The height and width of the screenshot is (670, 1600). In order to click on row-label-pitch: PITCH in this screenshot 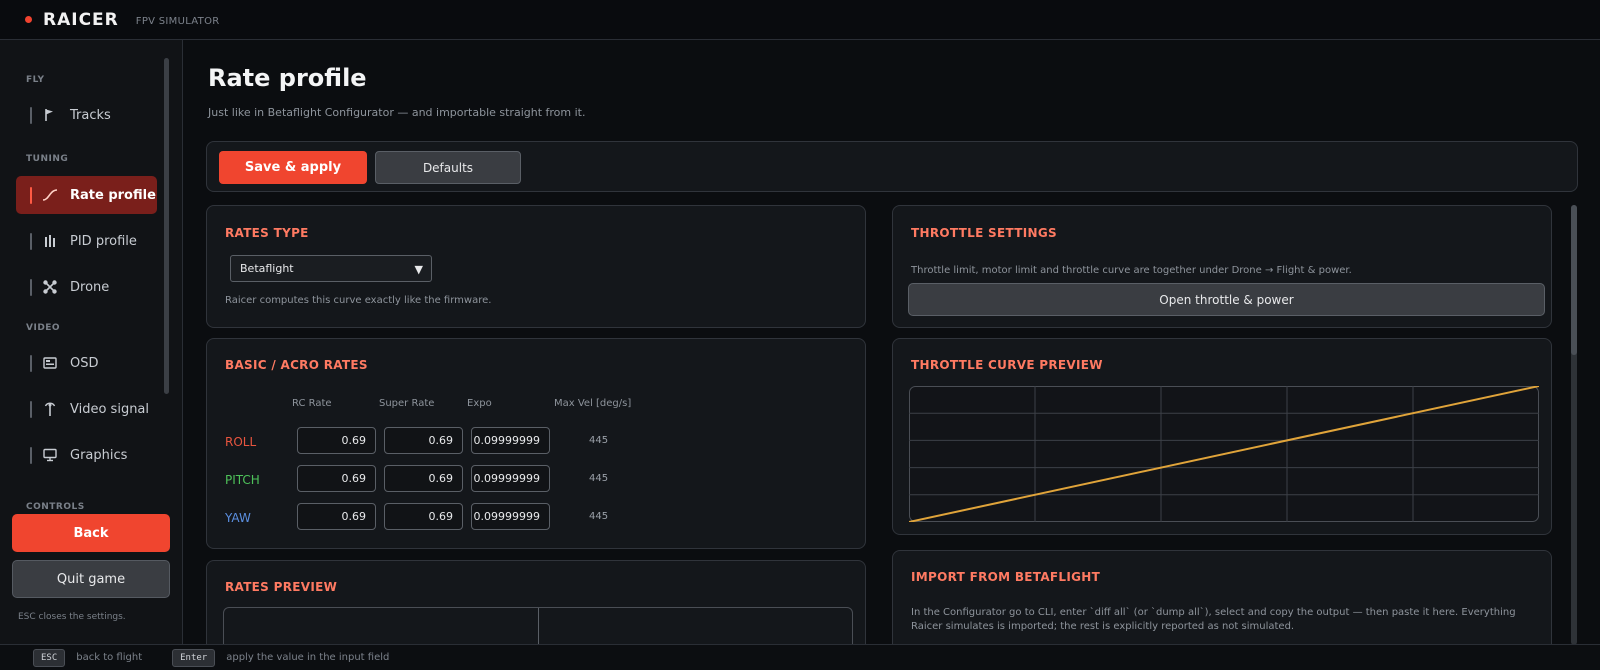, I will do `click(242, 480)`.